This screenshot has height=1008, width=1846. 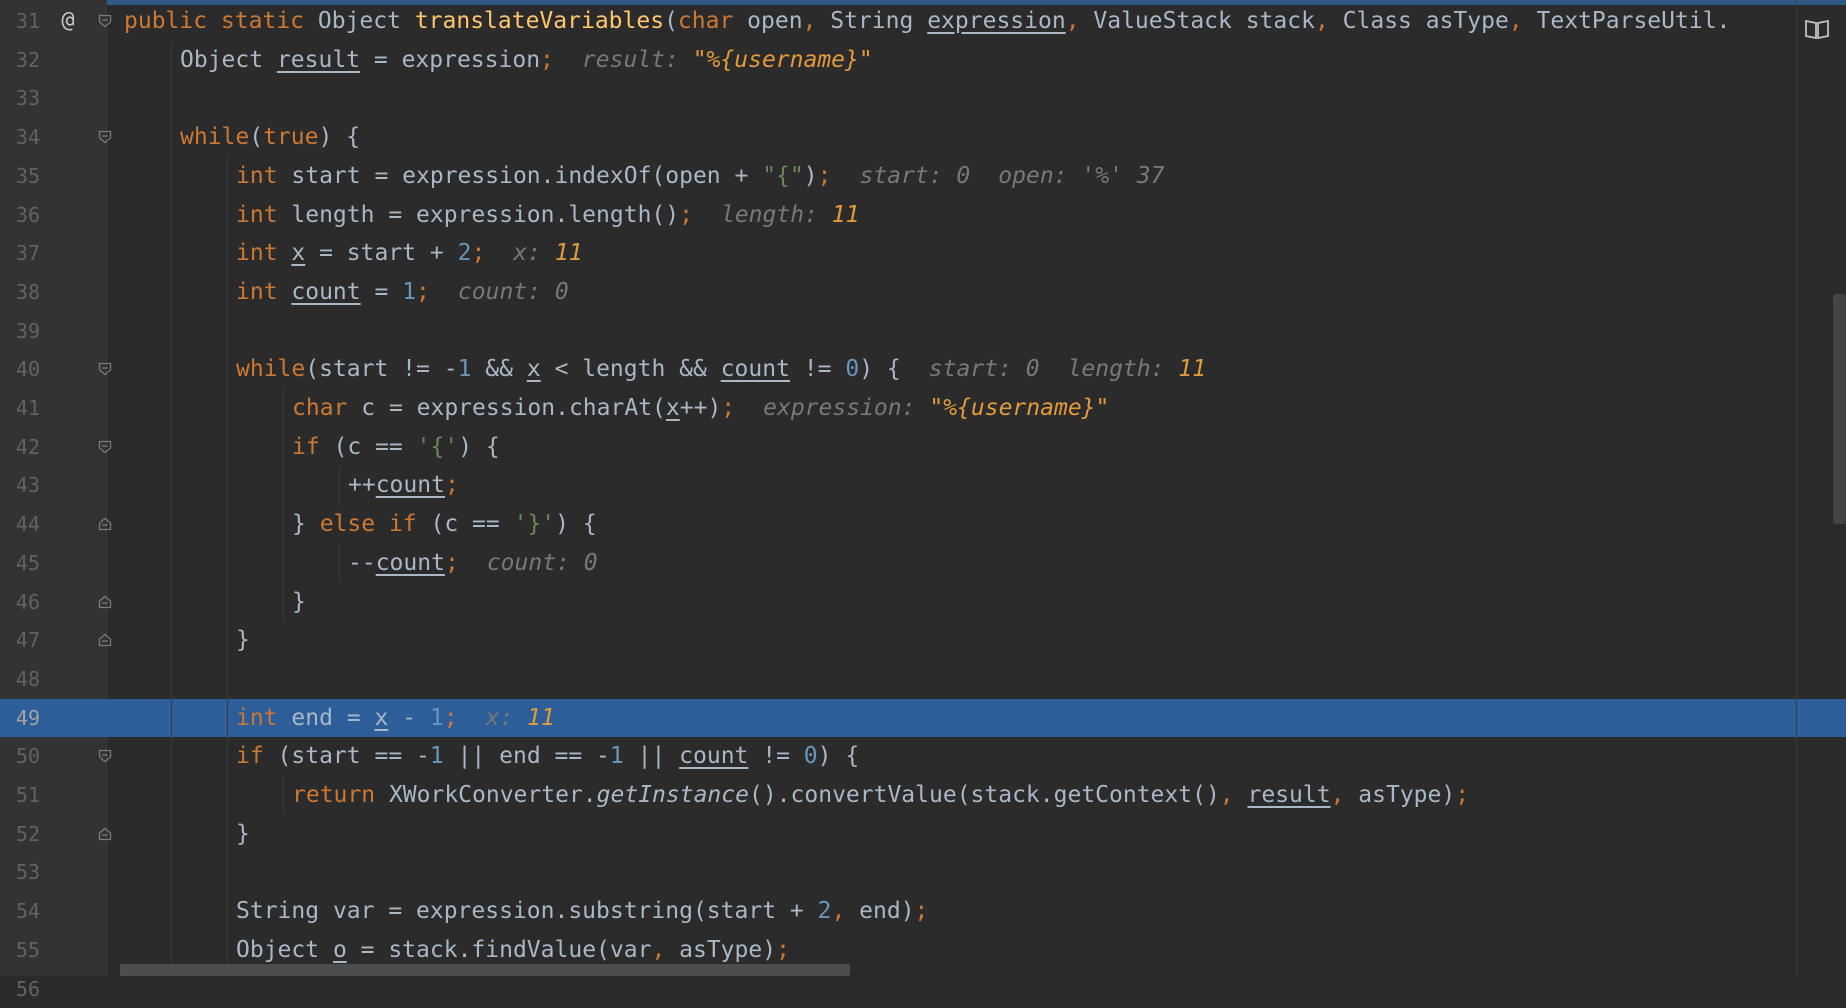 What do you see at coordinates (20, 834) in the screenshot?
I see `line-number: 52` at bounding box center [20, 834].